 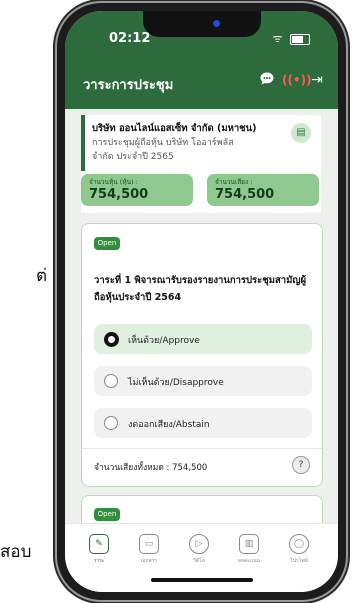 I want to click on vote-option-label: ไม่เห็นด้วย/Disapprove, so click(x=176, y=383).